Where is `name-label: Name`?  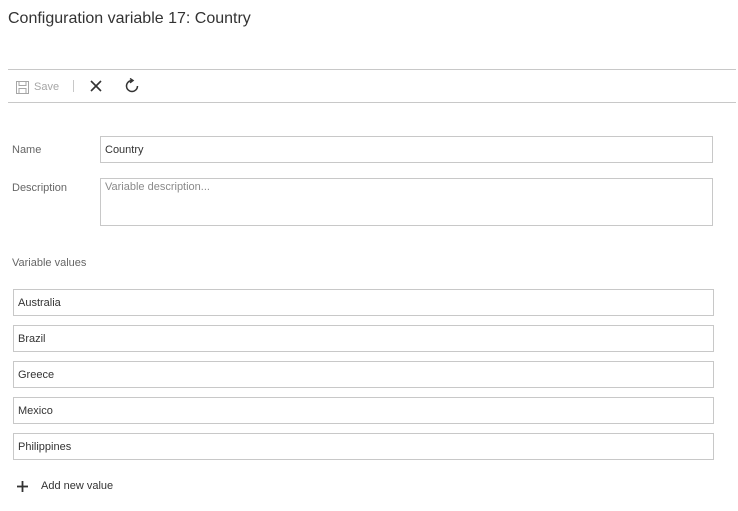 name-label: Name is located at coordinates (27, 150).